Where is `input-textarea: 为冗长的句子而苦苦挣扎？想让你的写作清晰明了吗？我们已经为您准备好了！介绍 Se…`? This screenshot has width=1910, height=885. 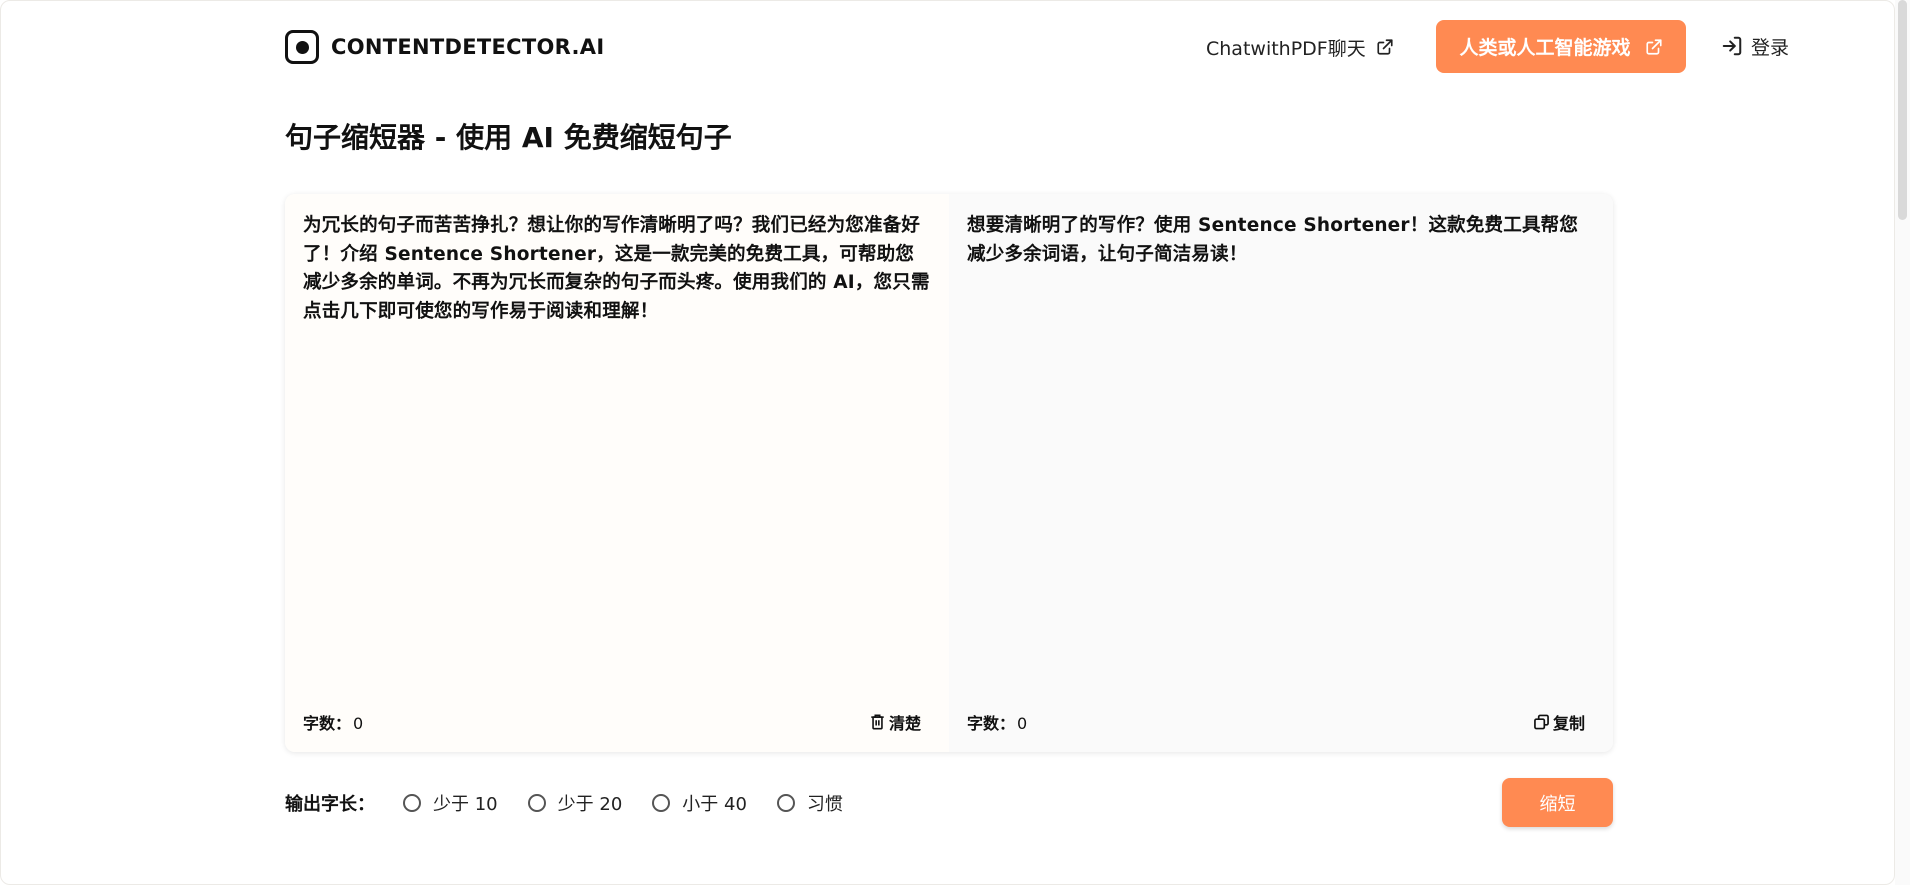
input-textarea: 为冗长的句子而苦苦挣扎？想让你的写作清晰明了吗？我们已经为您准备好了！介绍 Se… is located at coordinates (617, 269).